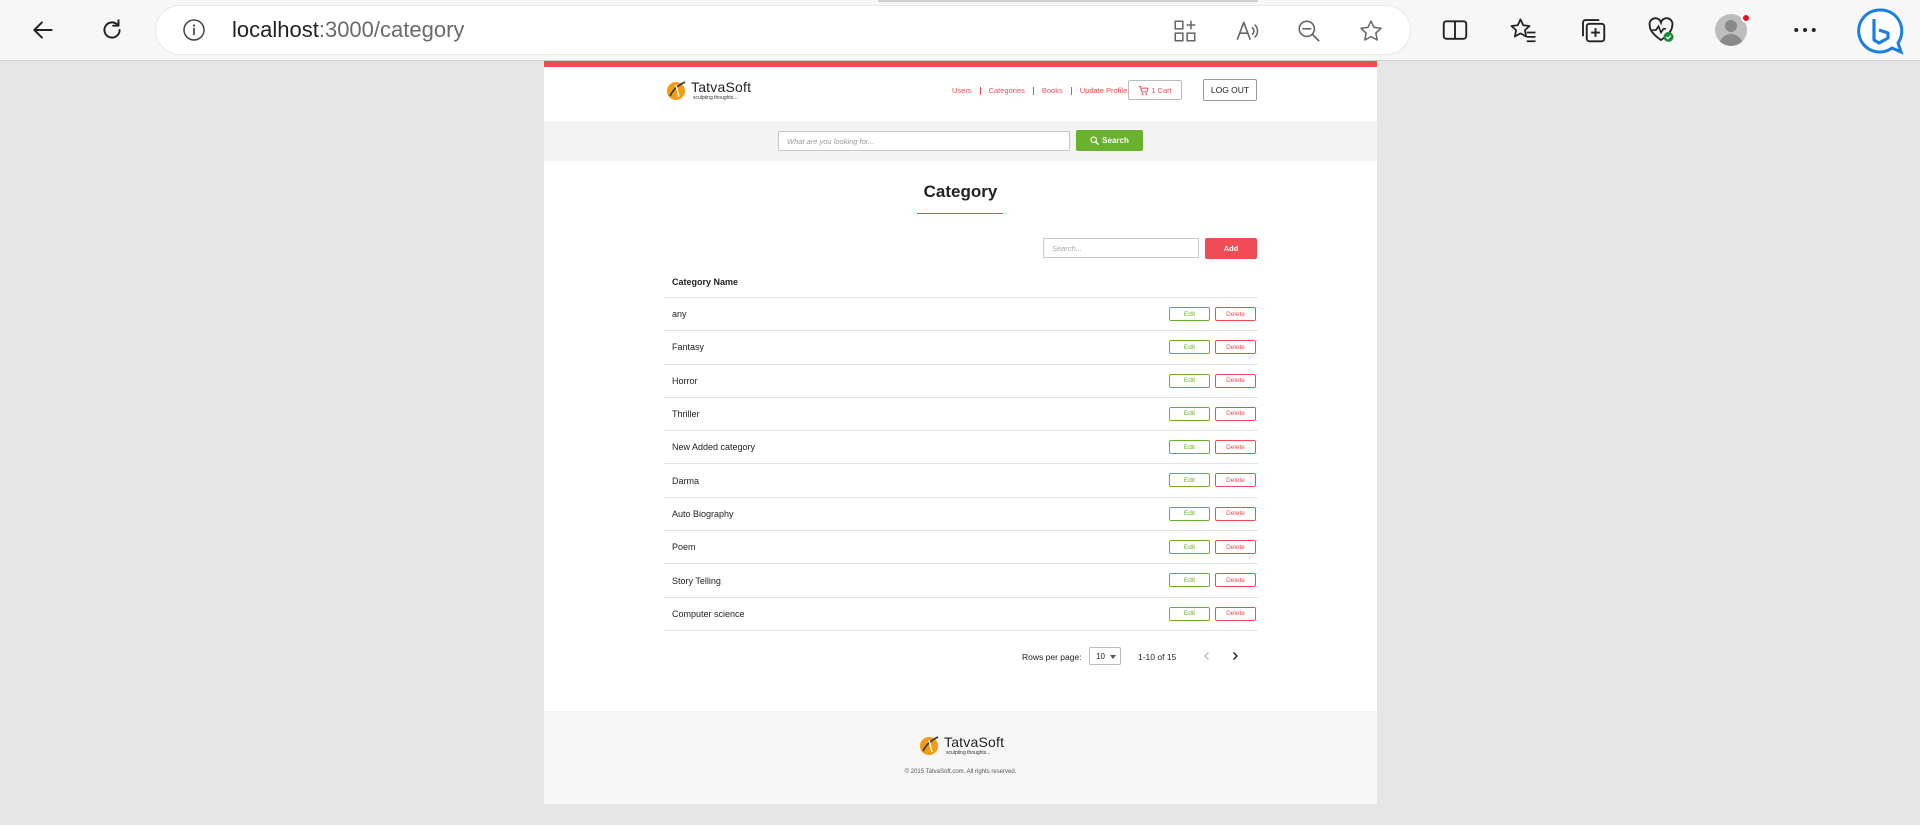 The width and height of the screenshot is (1920, 825). What do you see at coordinates (43, 30) in the screenshot?
I see `back-icon` at bounding box center [43, 30].